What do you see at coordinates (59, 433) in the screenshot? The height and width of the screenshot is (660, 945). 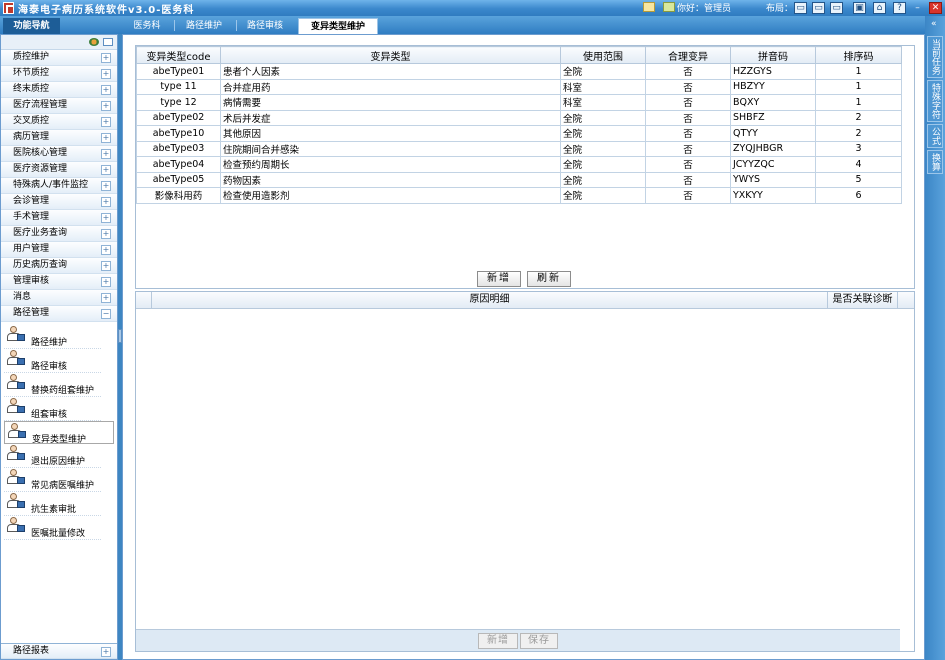 I see `submenu-item-selected: 变异类型维护` at bounding box center [59, 433].